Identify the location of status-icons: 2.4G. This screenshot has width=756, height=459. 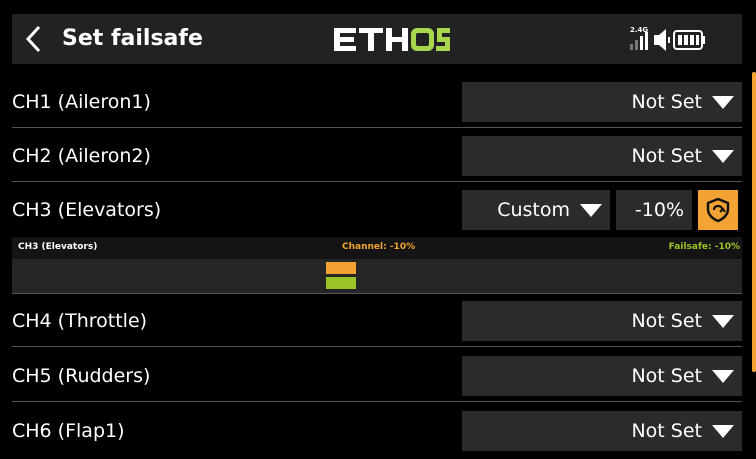
(667, 38).